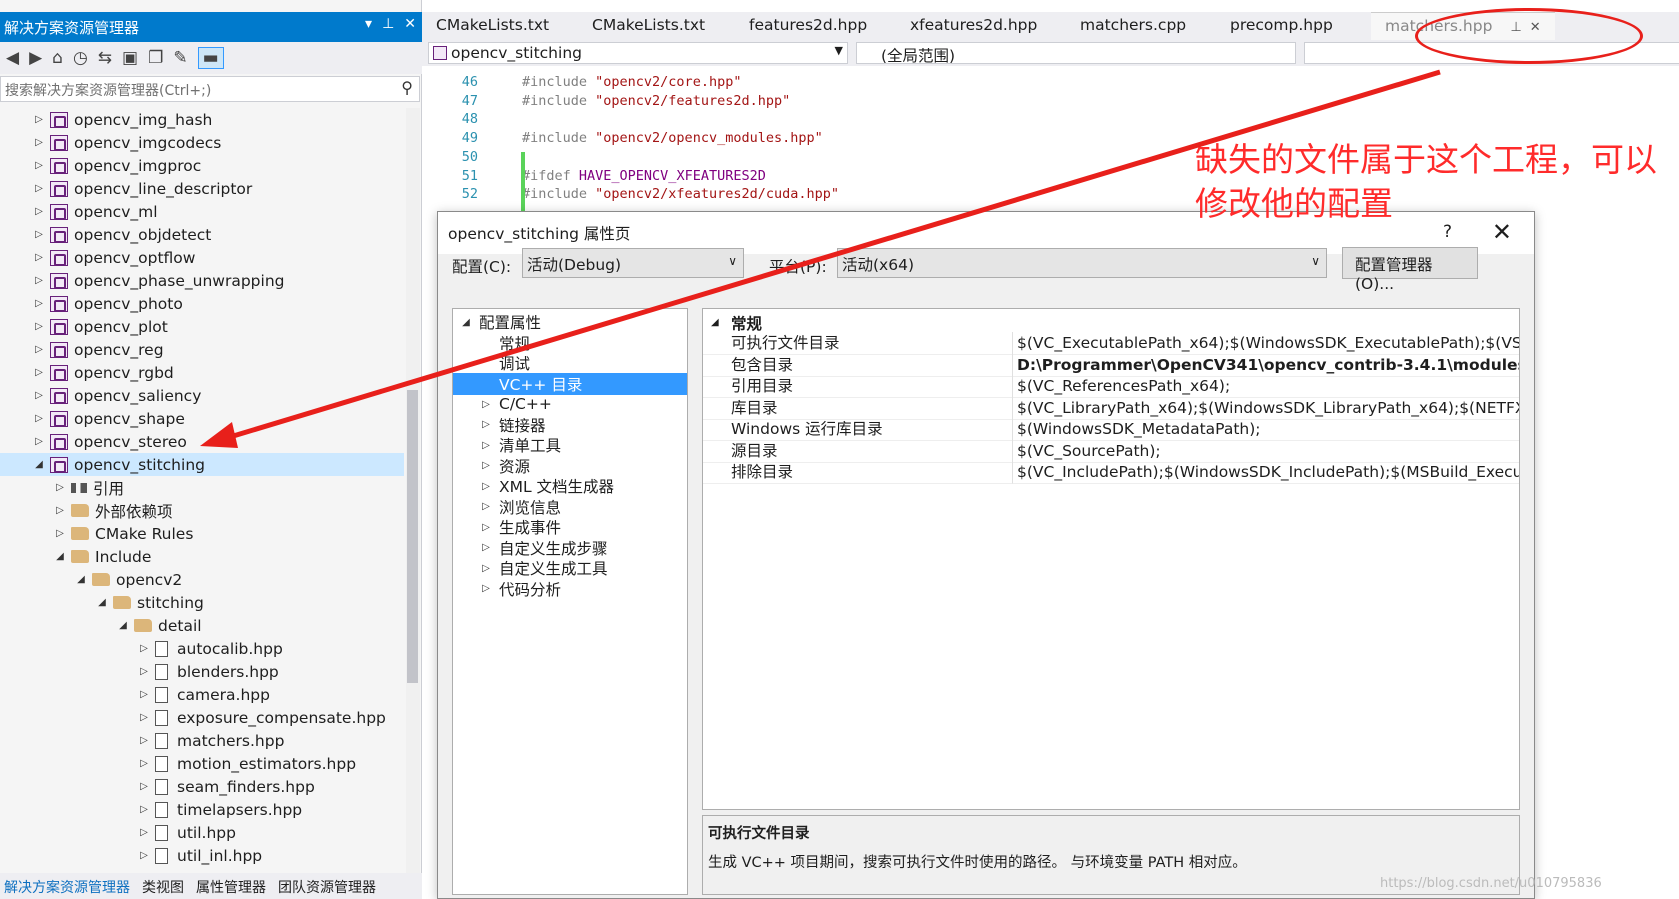 The image size is (1679, 899). What do you see at coordinates (202, 395) in the screenshot?
I see `tree-item: ▷ opencv_saliency` at bounding box center [202, 395].